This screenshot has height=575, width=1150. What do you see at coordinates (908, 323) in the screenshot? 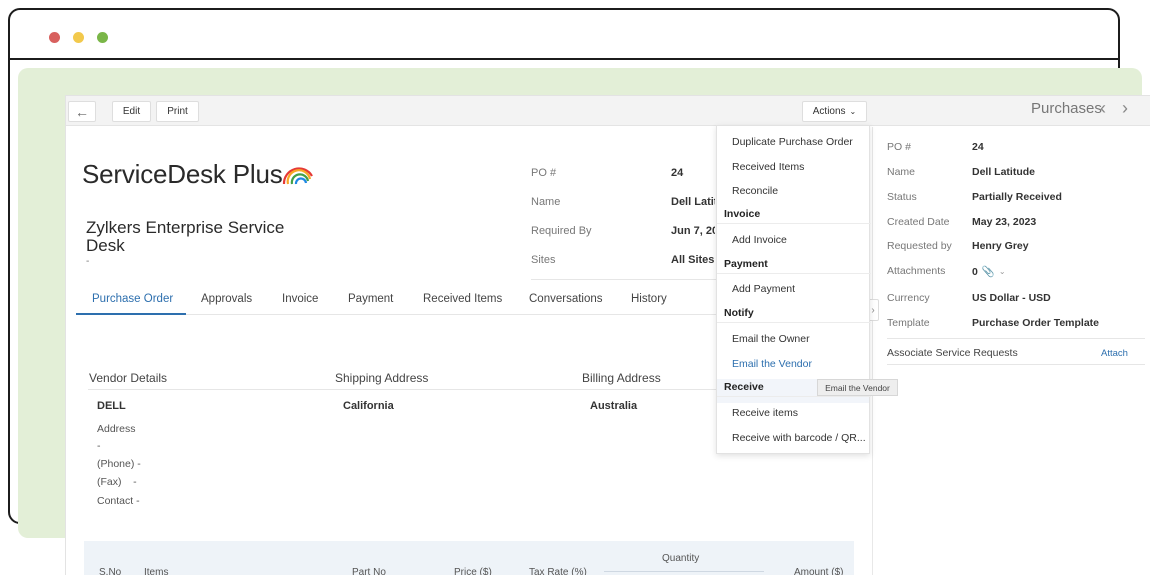
I see `detail-template-label: Template` at bounding box center [908, 323].